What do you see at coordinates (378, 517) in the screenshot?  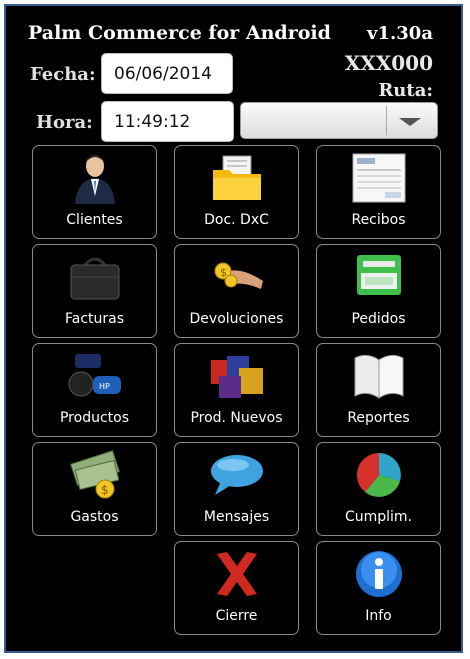 I see `menu-label: Cumplim.` at bounding box center [378, 517].